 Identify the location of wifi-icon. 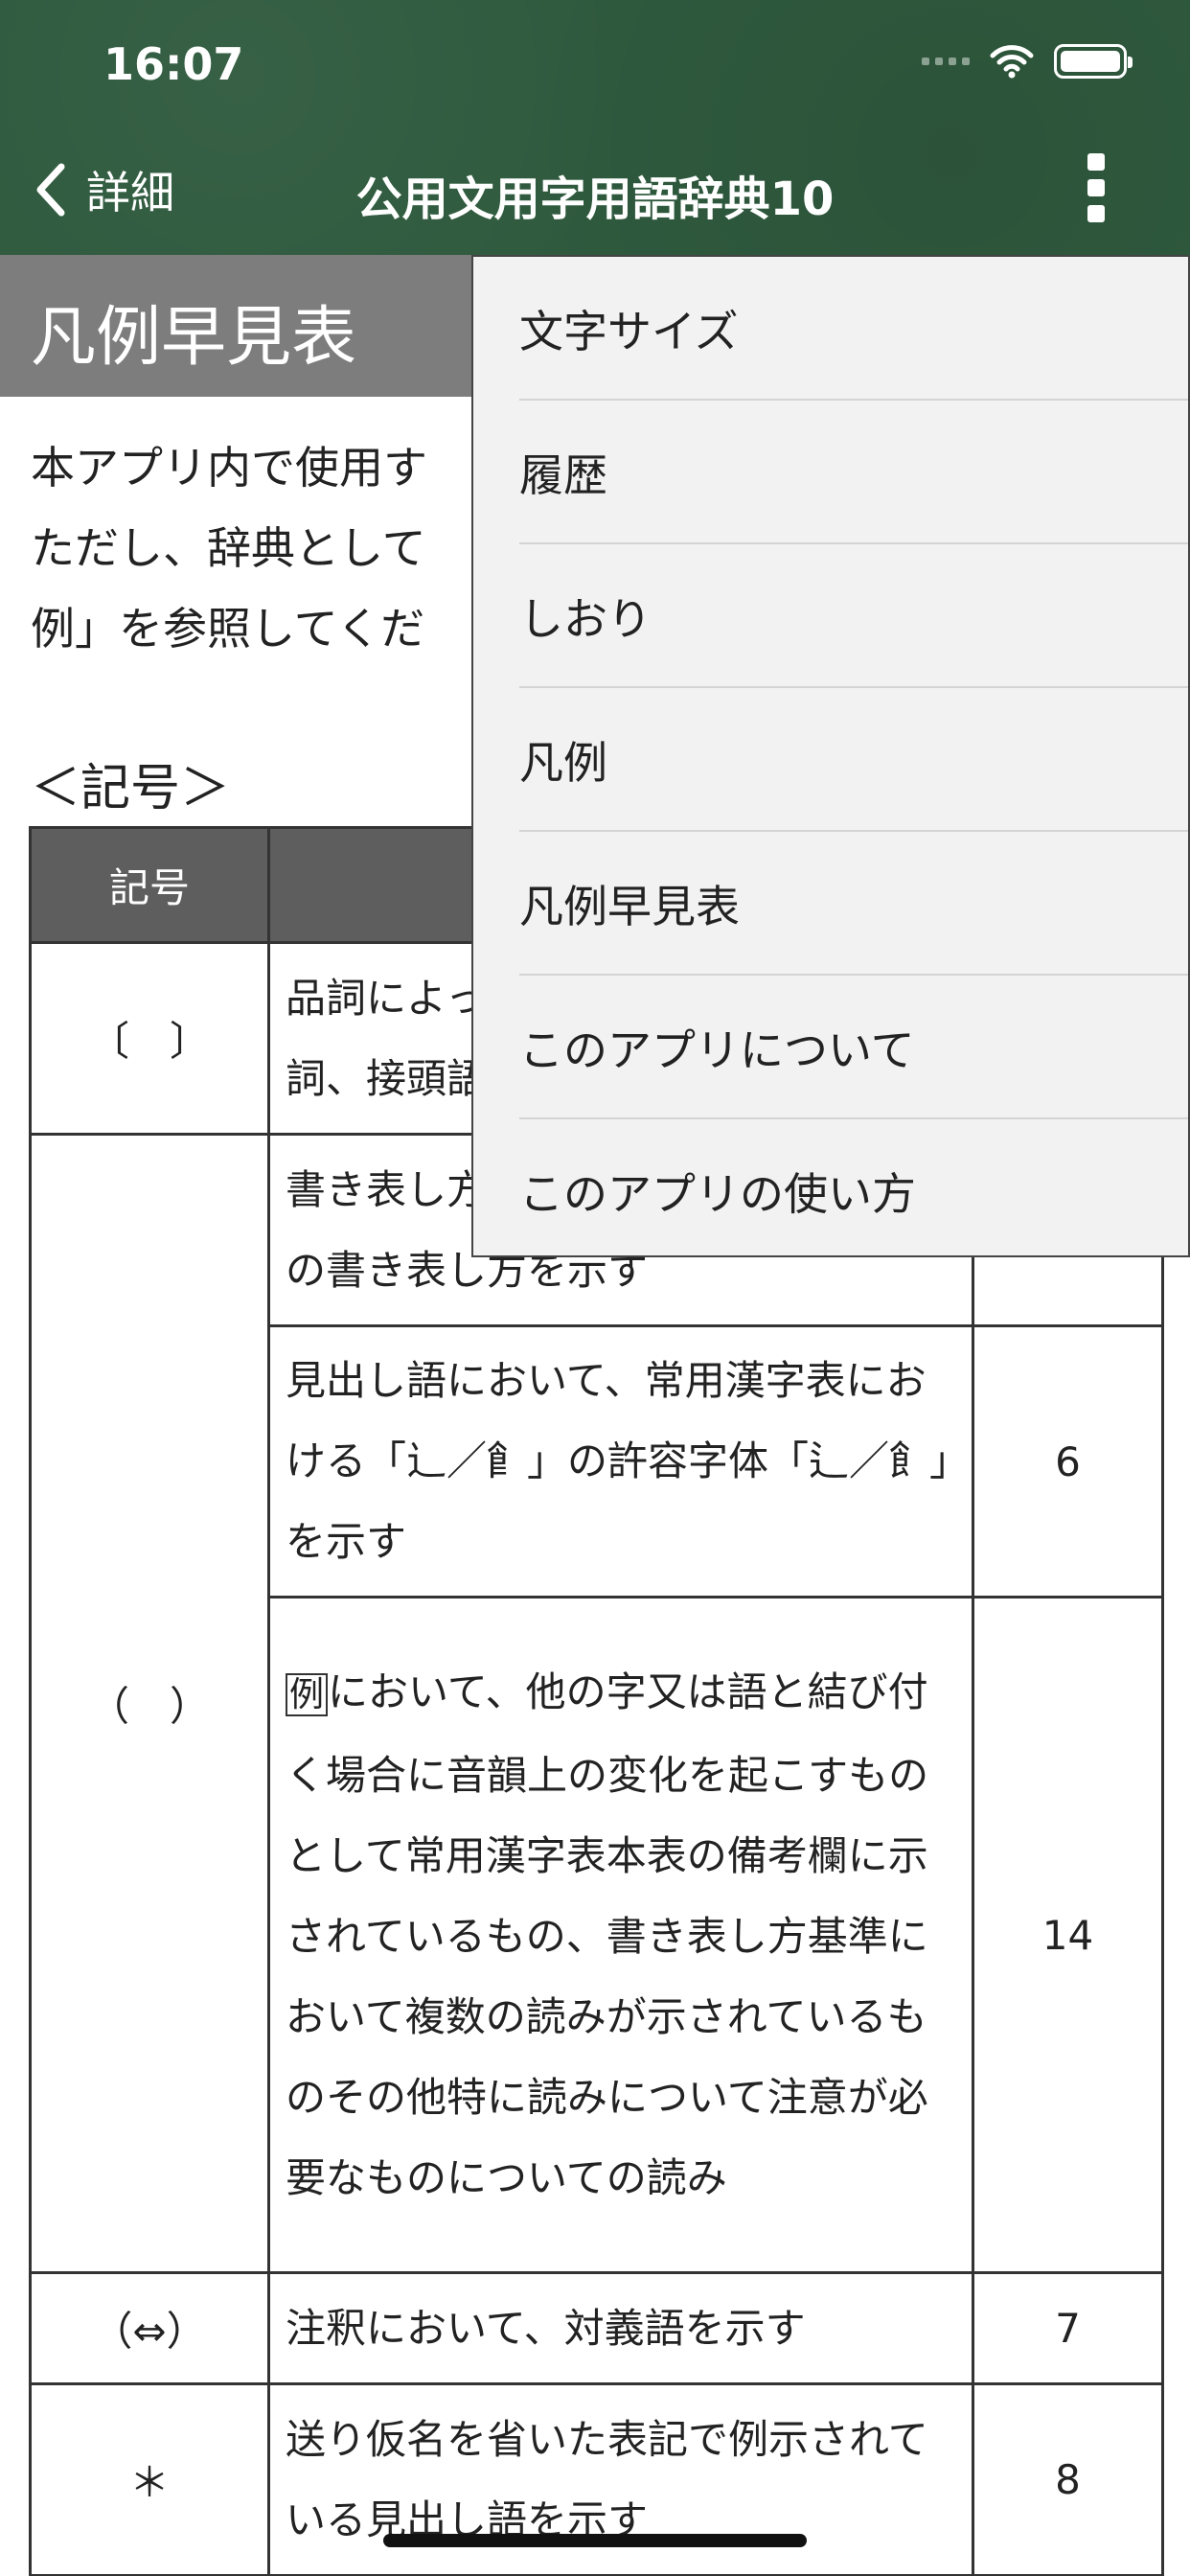
(1012, 62).